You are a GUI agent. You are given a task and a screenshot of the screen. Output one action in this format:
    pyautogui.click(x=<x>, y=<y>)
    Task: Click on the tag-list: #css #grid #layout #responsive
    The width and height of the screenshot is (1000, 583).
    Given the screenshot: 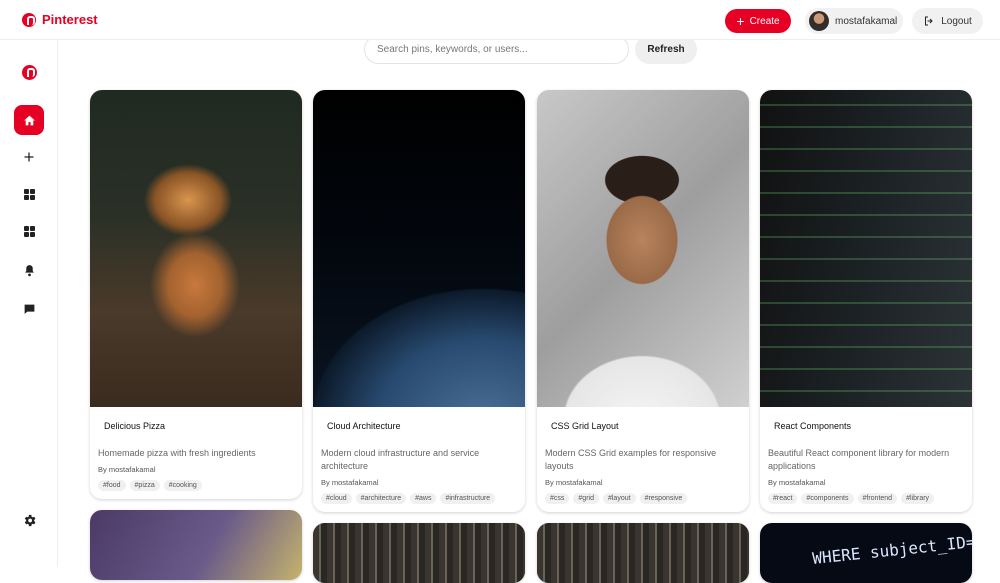 What is the action you would take?
    pyautogui.click(x=643, y=498)
    